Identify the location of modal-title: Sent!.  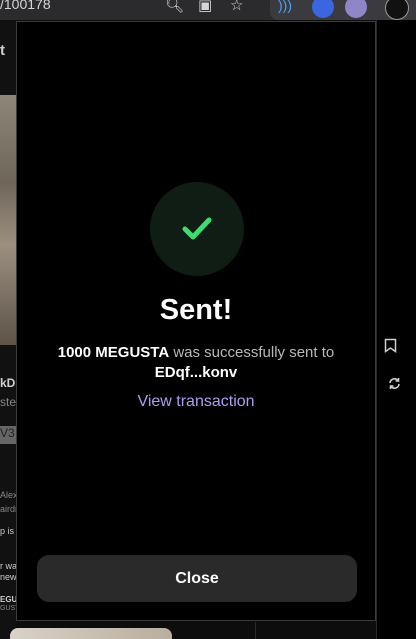
(196, 310).